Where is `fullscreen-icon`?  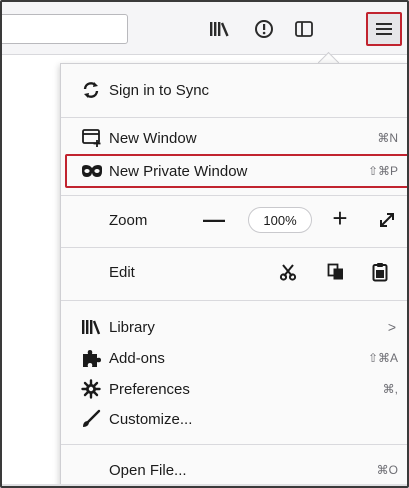 fullscreen-icon is located at coordinates (387, 220).